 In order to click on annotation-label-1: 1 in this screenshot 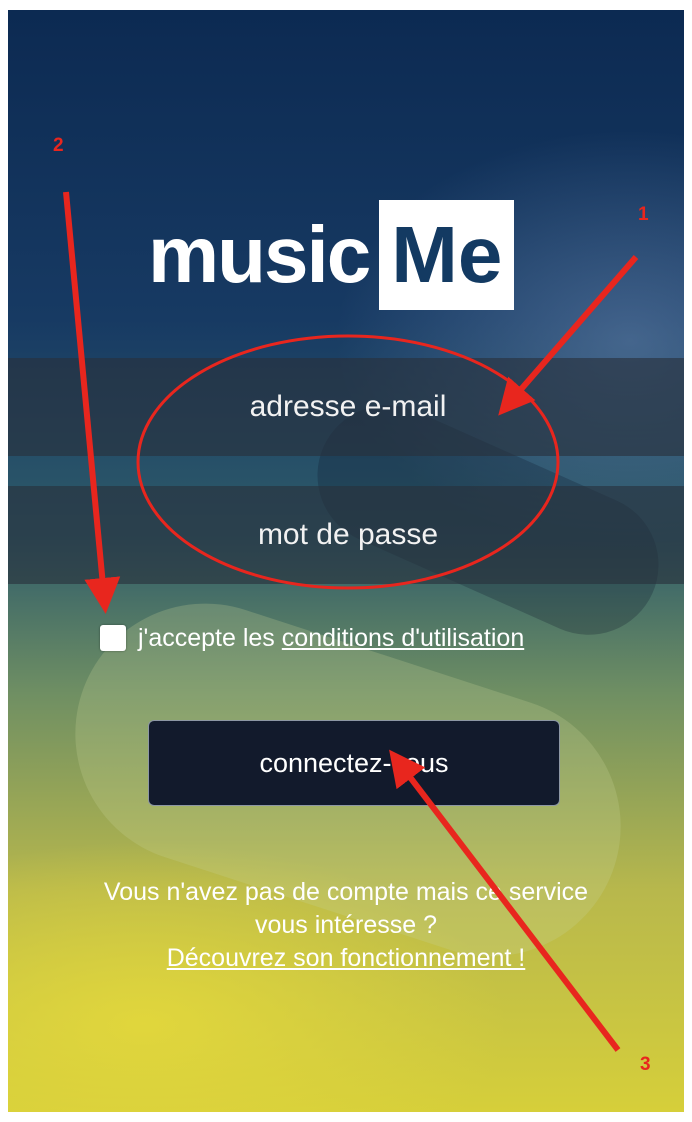, I will do `click(643, 214)`.